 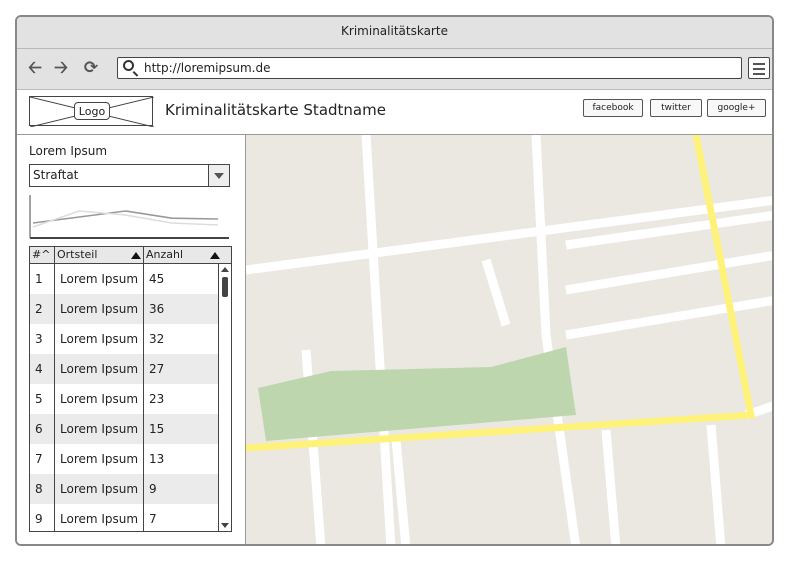 What do you see at coordinates (39, 369) in the screenshot?
I see `cell-number: 4` at bounding box center [39, 369].